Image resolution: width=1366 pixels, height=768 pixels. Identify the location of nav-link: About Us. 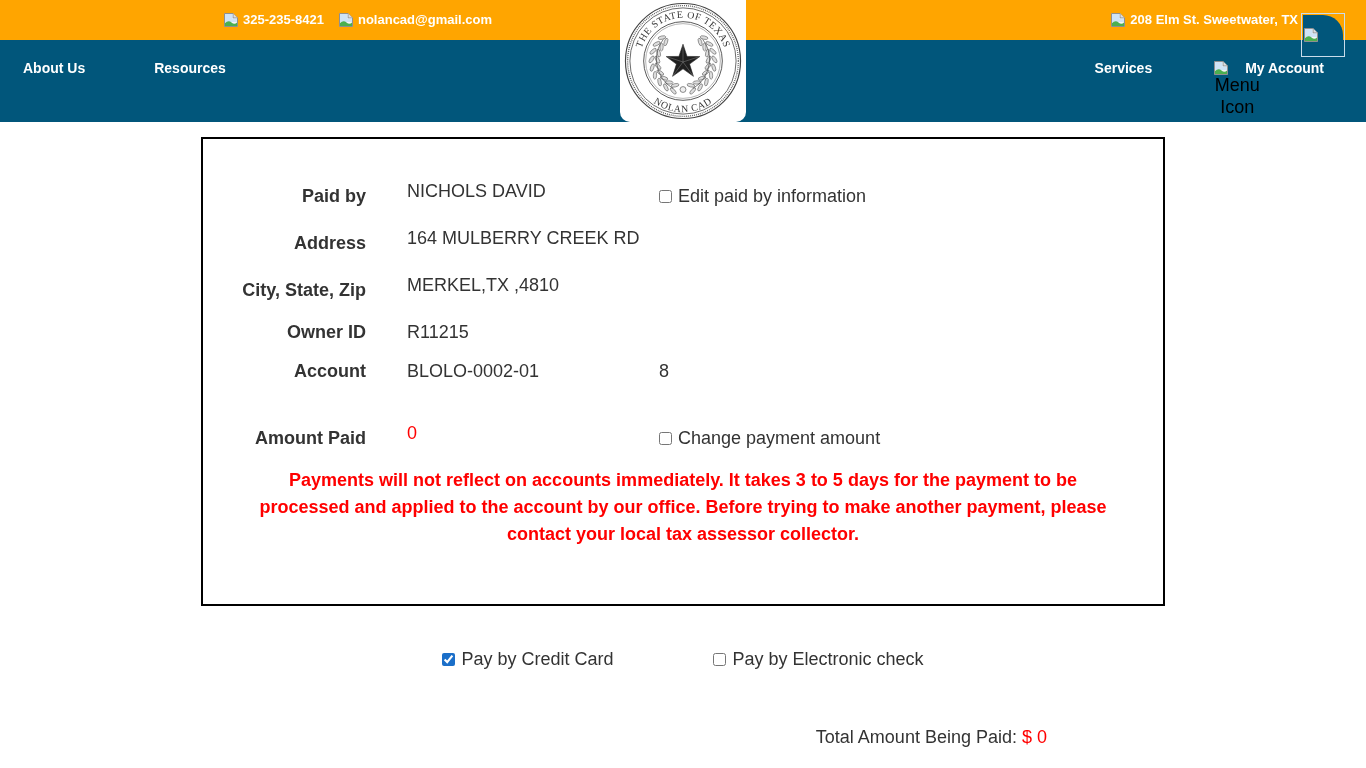
(54, 68).